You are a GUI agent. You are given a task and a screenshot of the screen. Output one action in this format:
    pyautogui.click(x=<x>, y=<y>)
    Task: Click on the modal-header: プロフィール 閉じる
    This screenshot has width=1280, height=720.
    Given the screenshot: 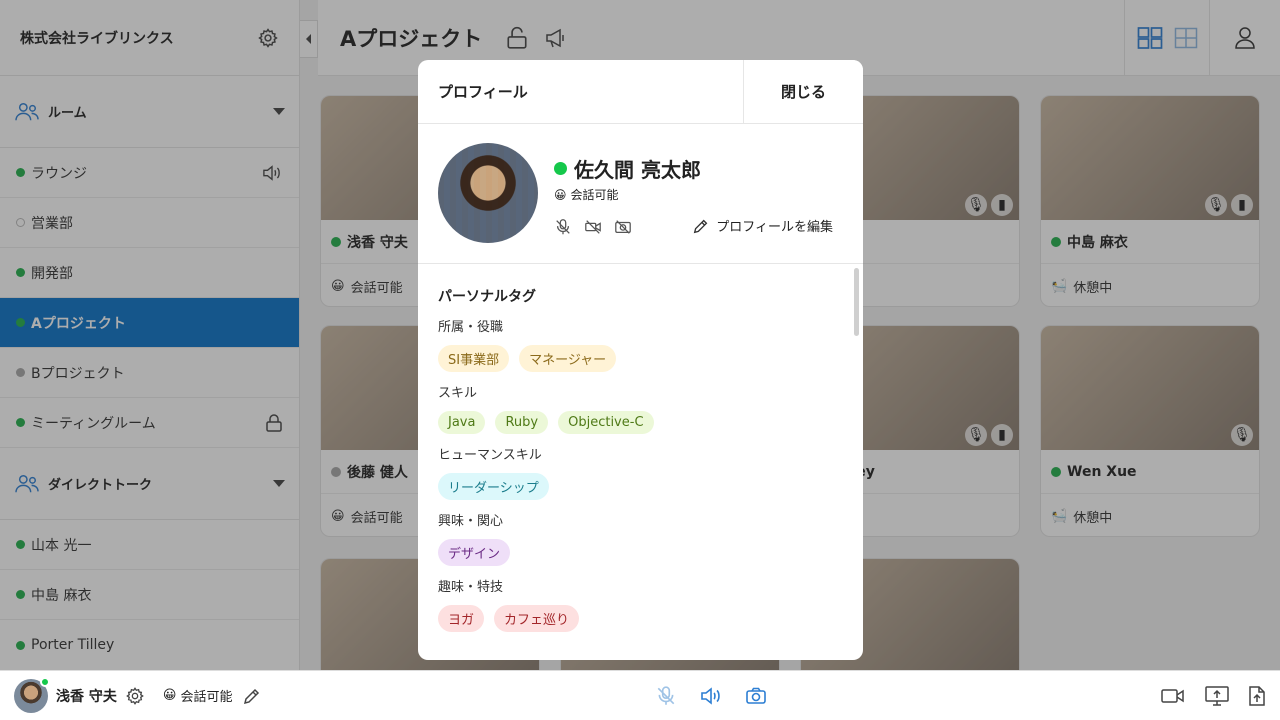 What is the action you would take?
    pyautogui.click(x=640, y=92)
    